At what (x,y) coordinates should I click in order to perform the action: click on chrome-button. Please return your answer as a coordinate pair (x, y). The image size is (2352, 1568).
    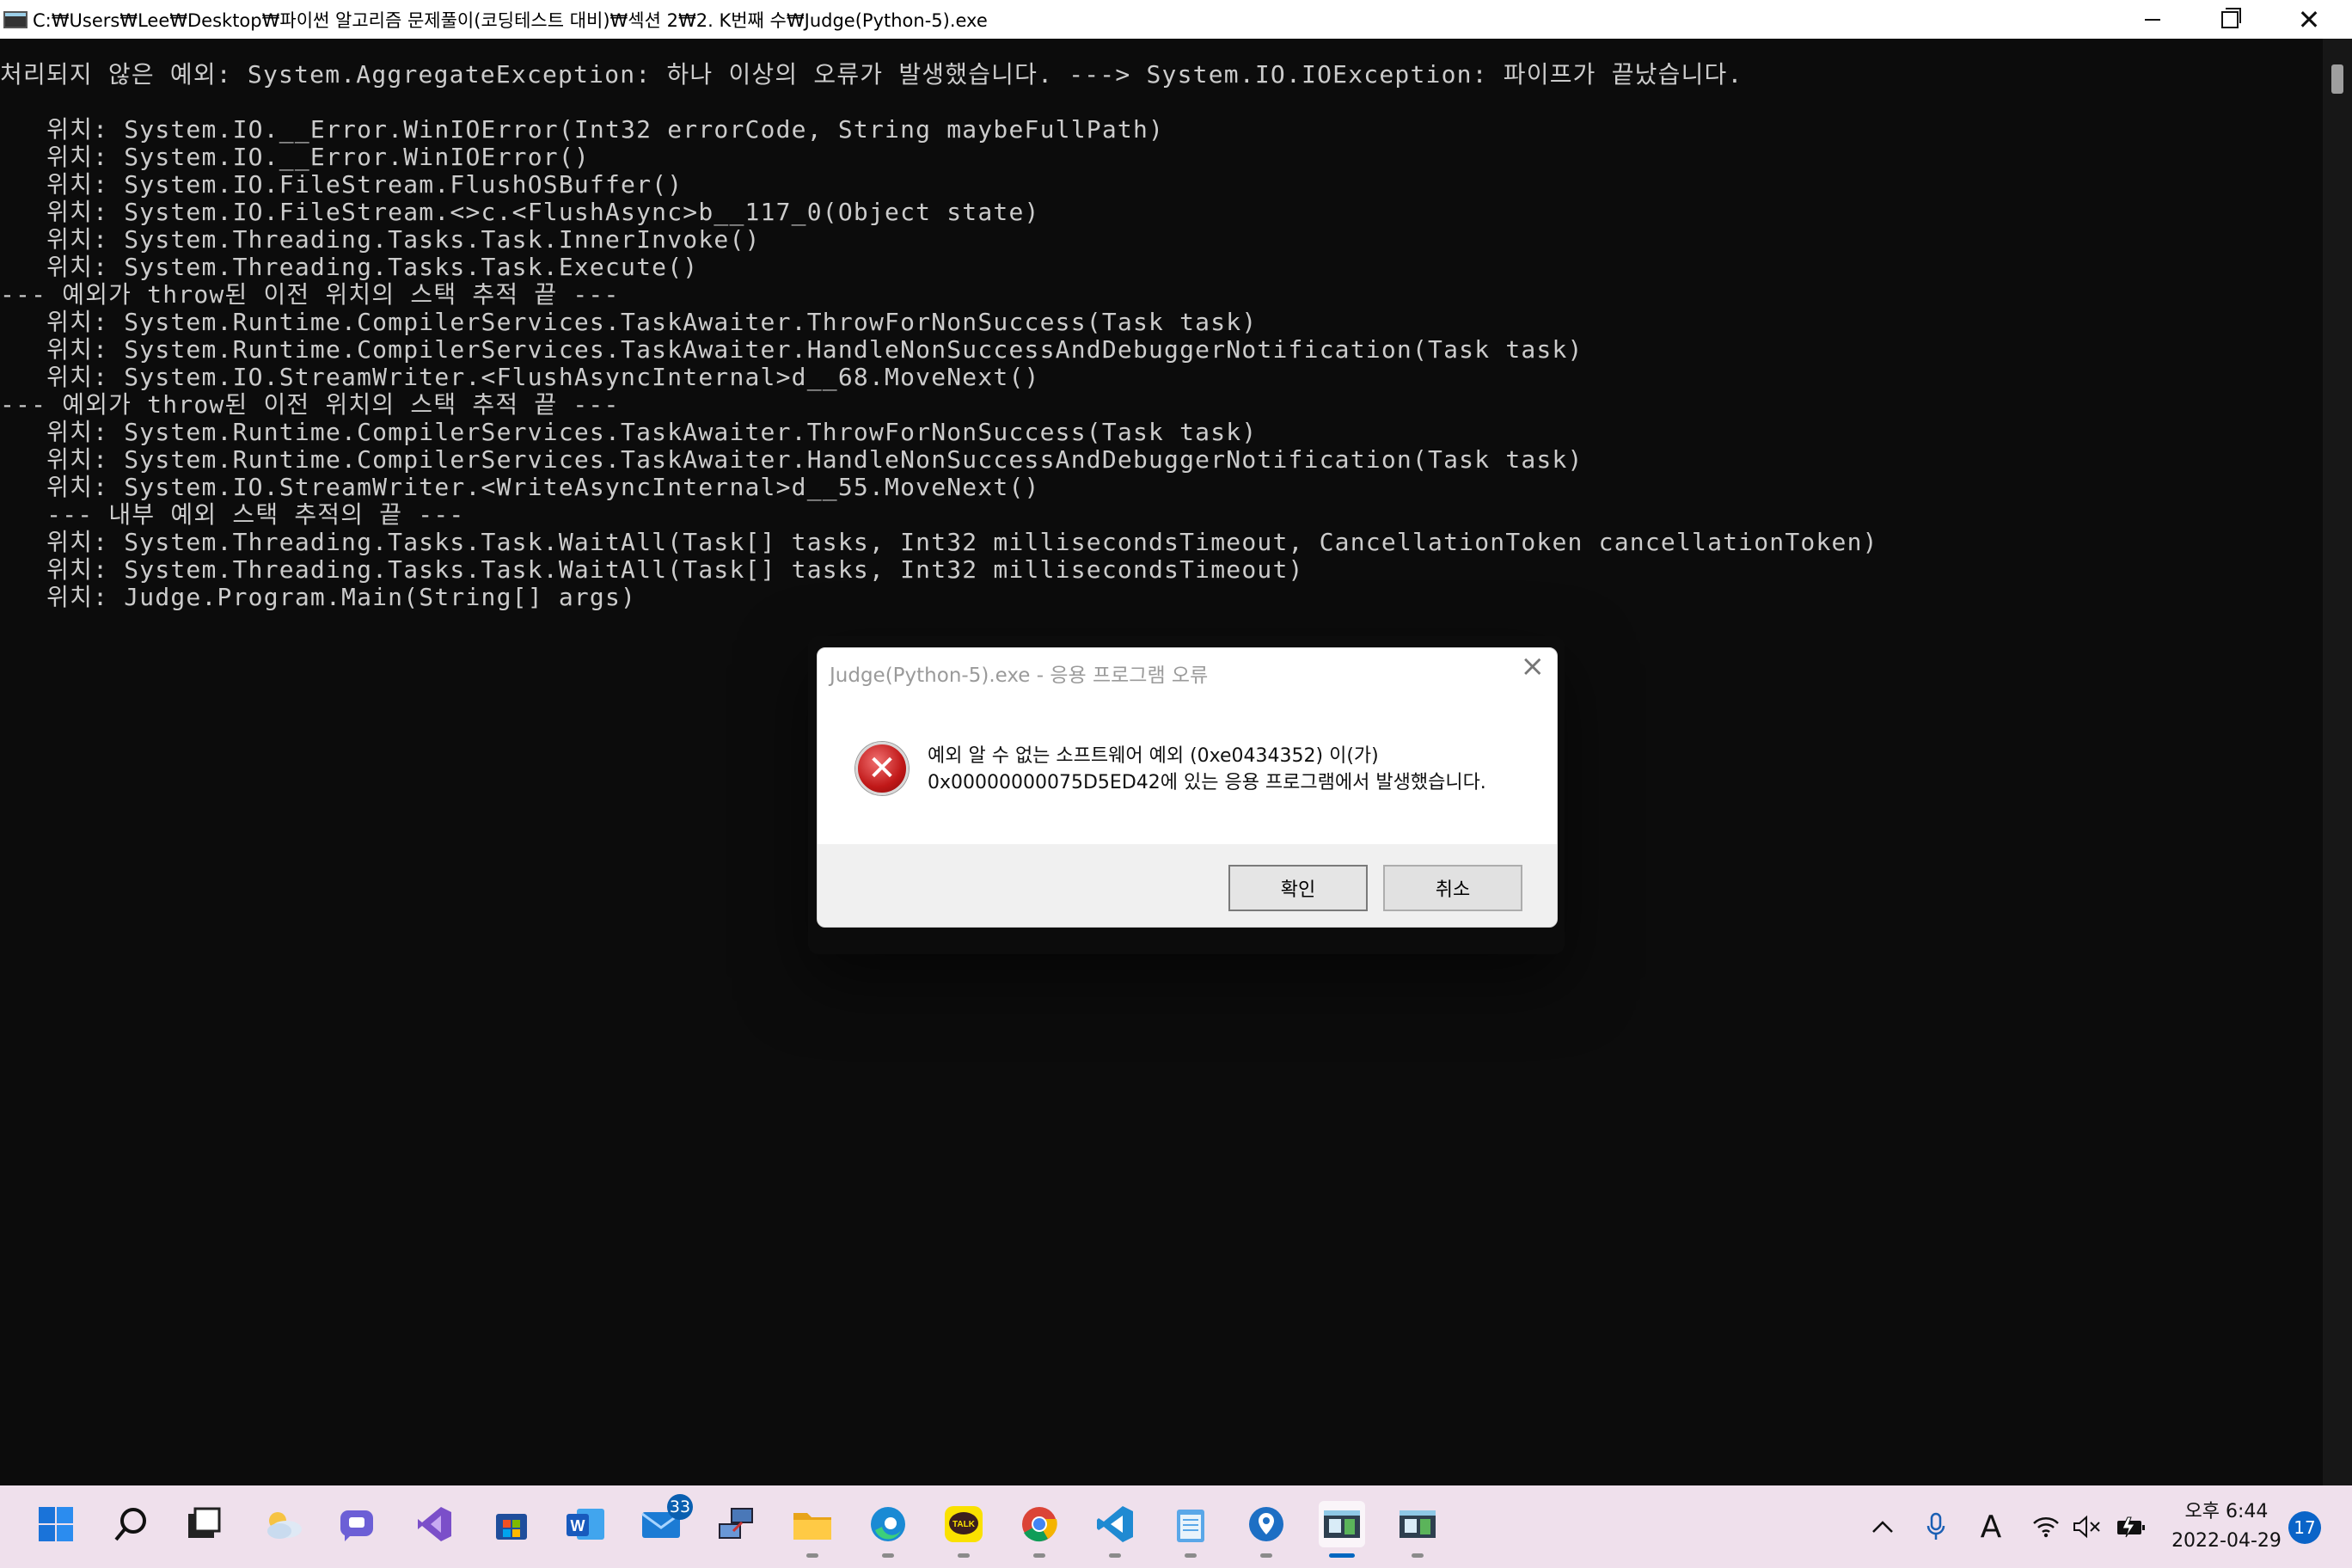
    Looking at the image, I should click on (1039, 1529).